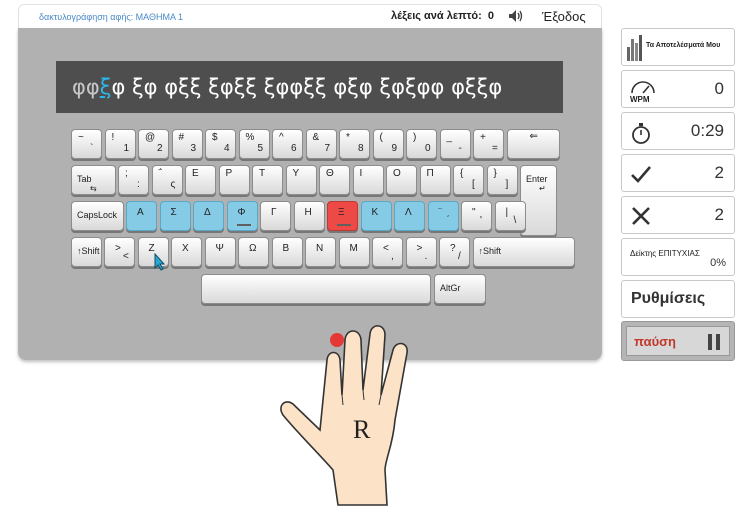 This screenshot has height=510, width=750. What do you see at coordinates (502, 180) in the screenshot?
I see `key-}: }]` at bounding box center [502, 180].